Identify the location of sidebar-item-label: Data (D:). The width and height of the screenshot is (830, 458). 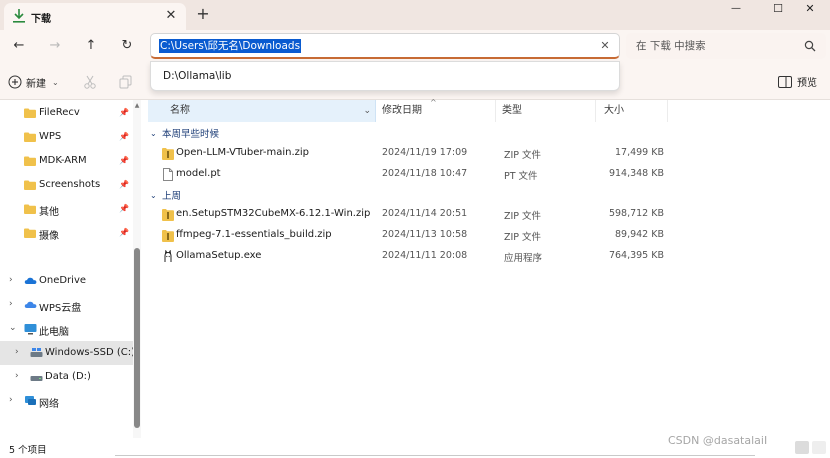
(68, 376).